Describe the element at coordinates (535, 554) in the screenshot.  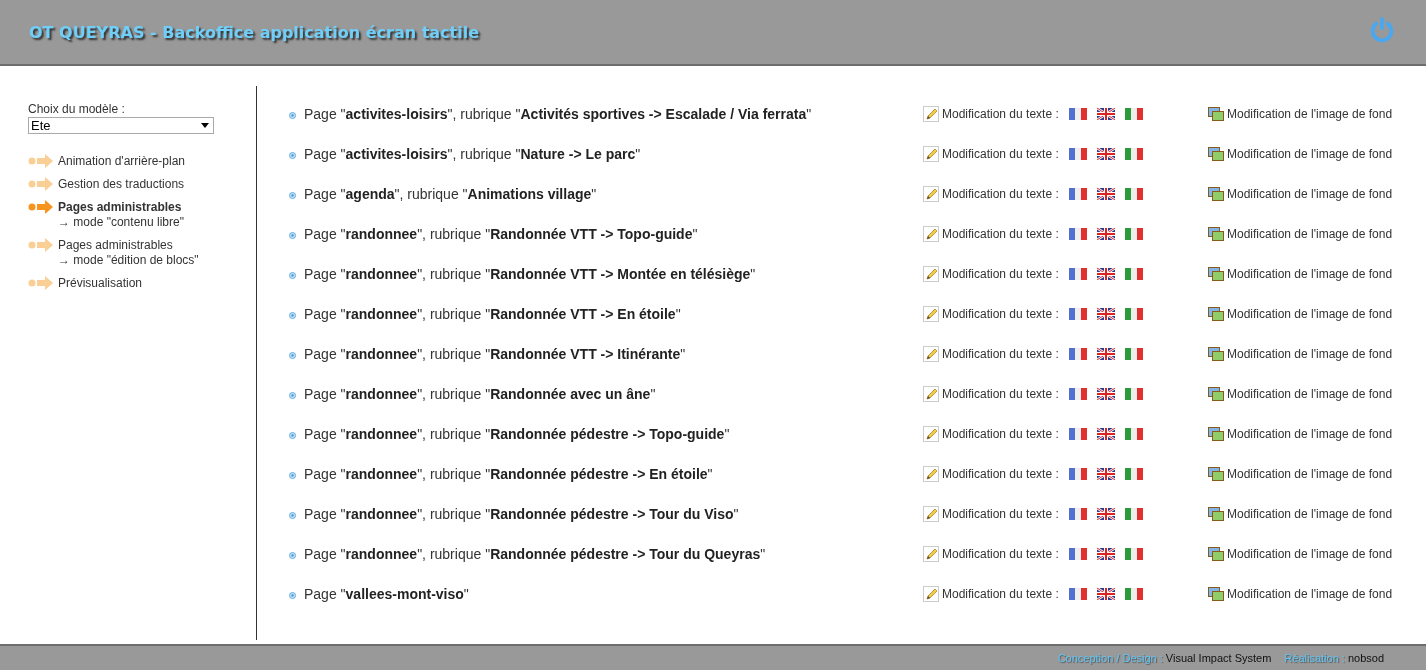
I see `page-title: Page "randonnee", rubrique "Randonnée pédestre -> Tour du Queyras"` at that location.